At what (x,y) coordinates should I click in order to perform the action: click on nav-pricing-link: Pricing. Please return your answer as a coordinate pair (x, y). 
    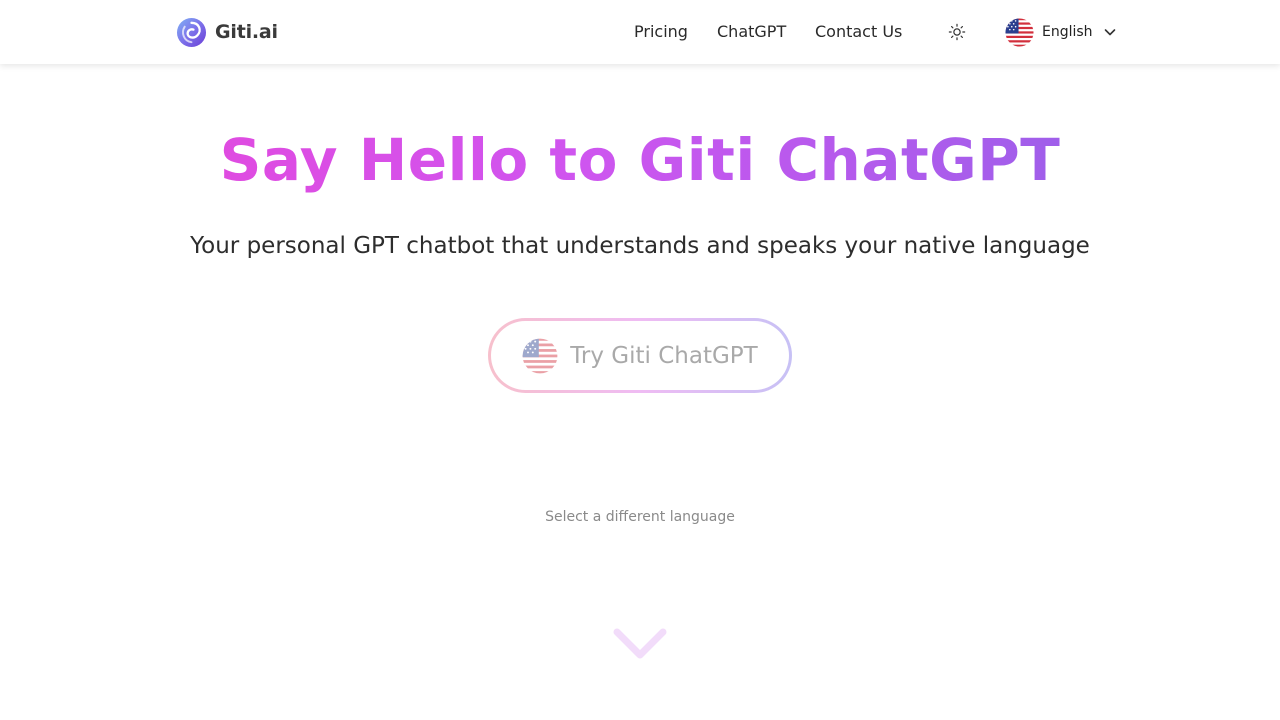
    Looking at the image, I should click on (661, 32).